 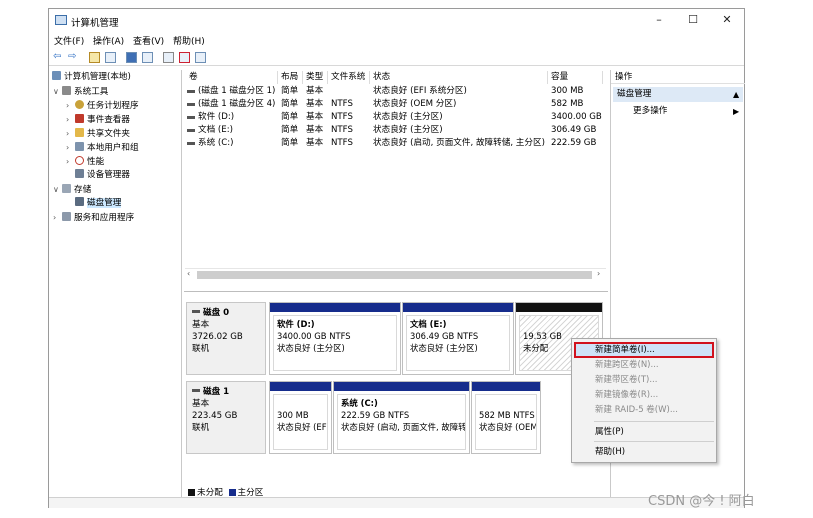 What do you see at coordinates (693, 20) in the screenshot?
I see `maximize-button: ☐` at bounding box center [693, 20].